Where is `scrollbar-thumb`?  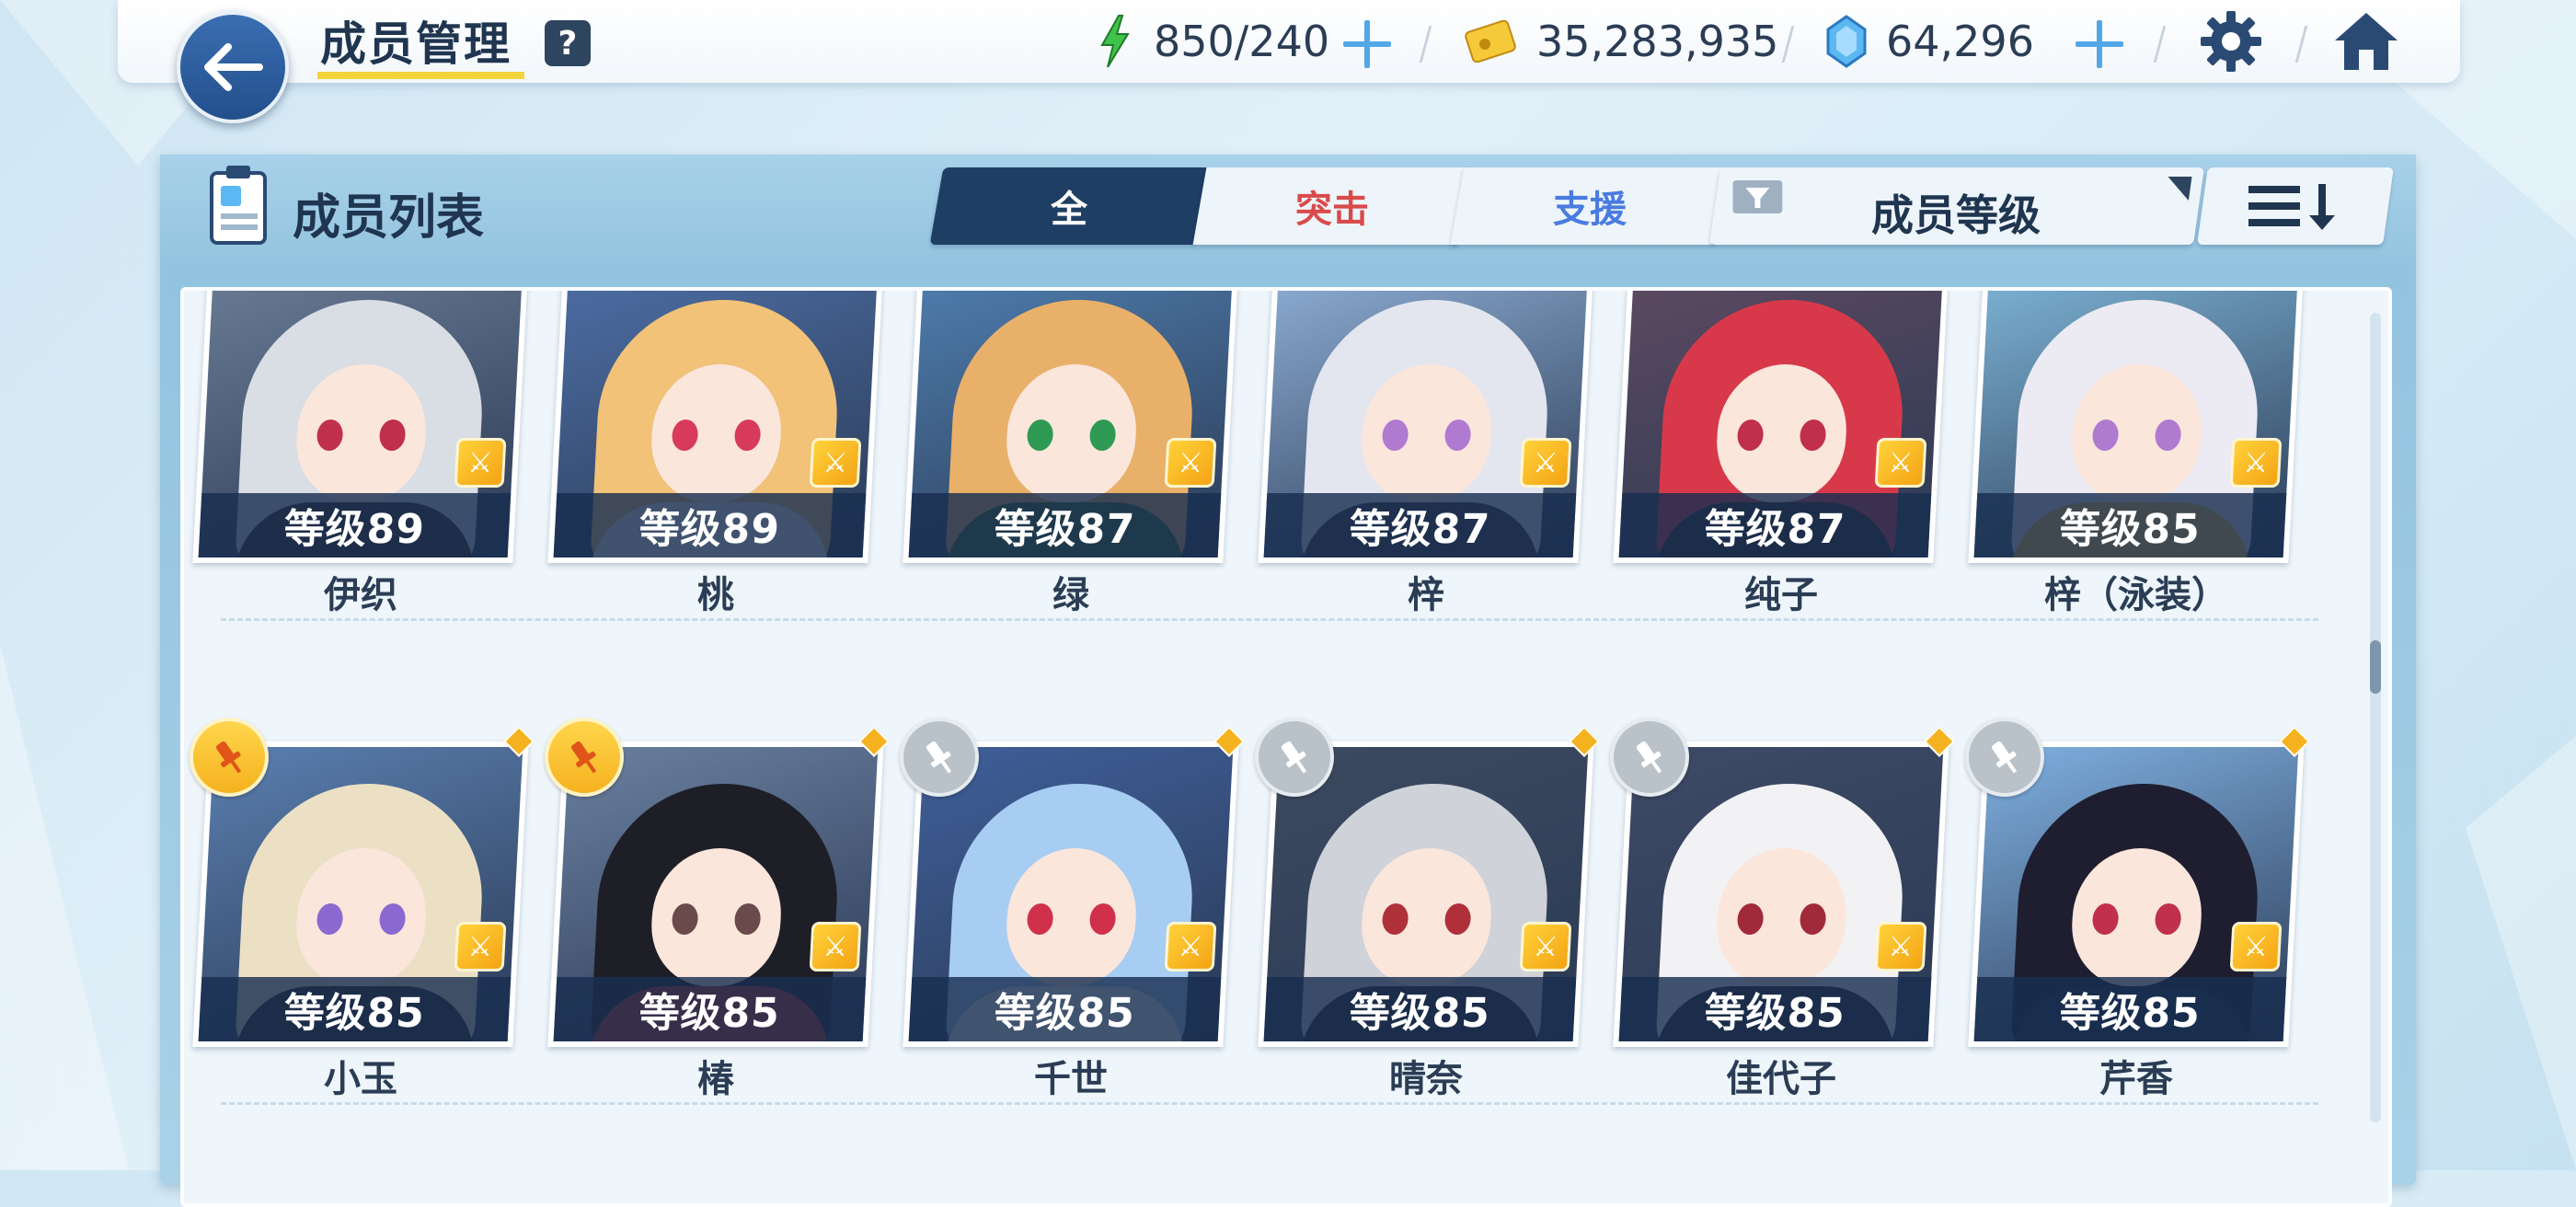 scrollbar-thumb is located at coordinates (2375, 667).